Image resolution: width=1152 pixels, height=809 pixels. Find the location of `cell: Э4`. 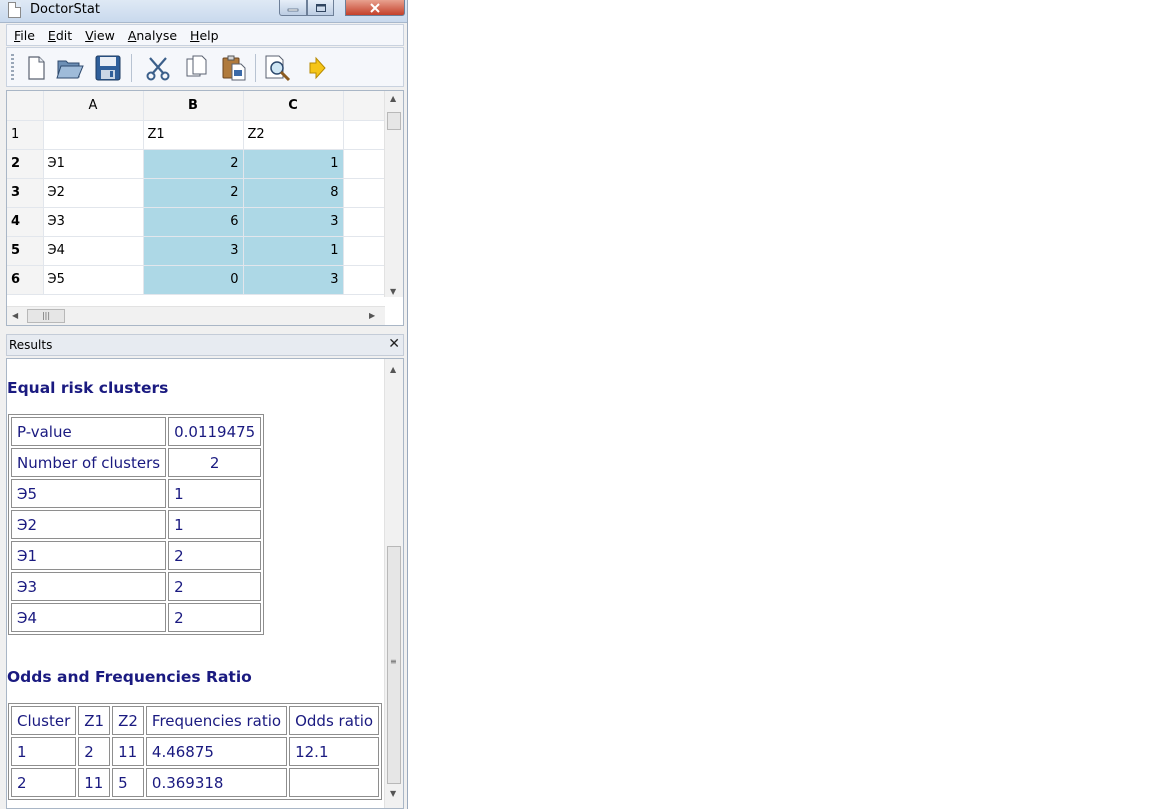

cell: Э4 is located at coordinates (93, 251).